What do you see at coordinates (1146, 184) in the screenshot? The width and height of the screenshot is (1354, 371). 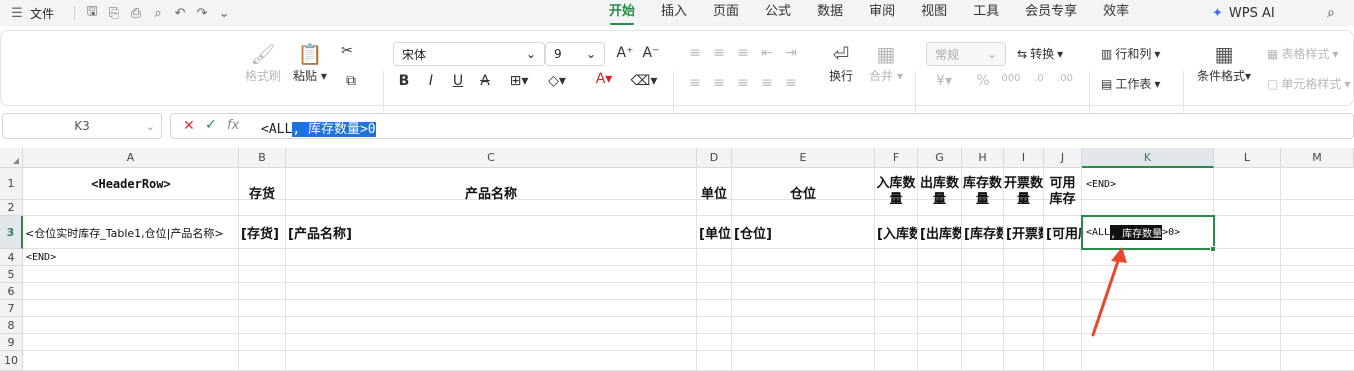 I see `cell-k1: <END>` at bounding box center [1146, 184].